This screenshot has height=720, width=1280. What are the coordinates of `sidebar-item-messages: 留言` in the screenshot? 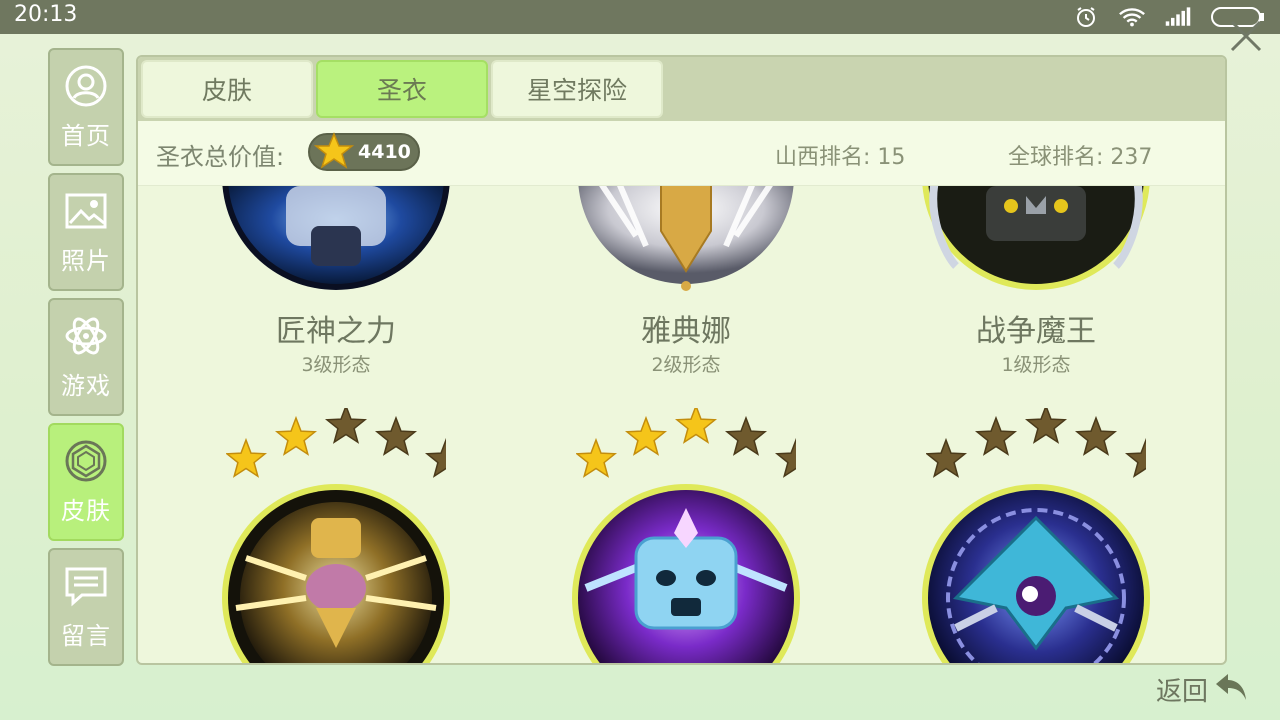 It's located at (86, 607).